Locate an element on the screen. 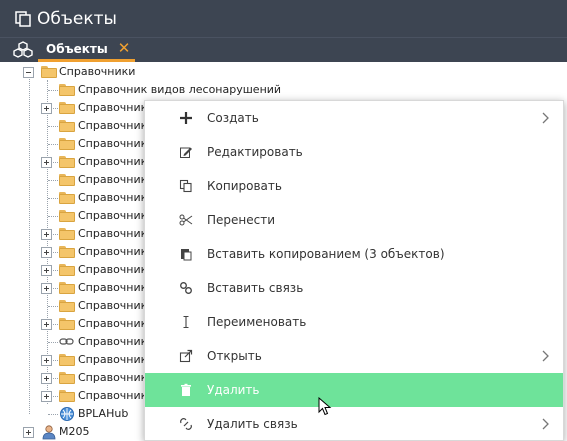 Image resolution: width=567 pixels, height=441 pixels. menu-item-text-cursor: Переименовать is located at coordinates (354, 322).